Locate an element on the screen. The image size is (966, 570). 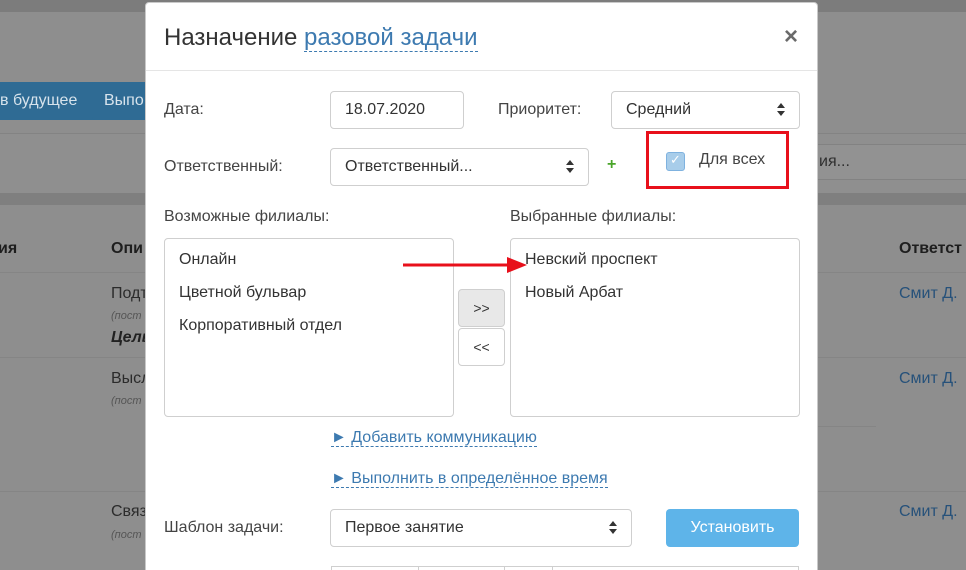
task-type-toggle: разовой задачи is located at coordinates (391, 38).